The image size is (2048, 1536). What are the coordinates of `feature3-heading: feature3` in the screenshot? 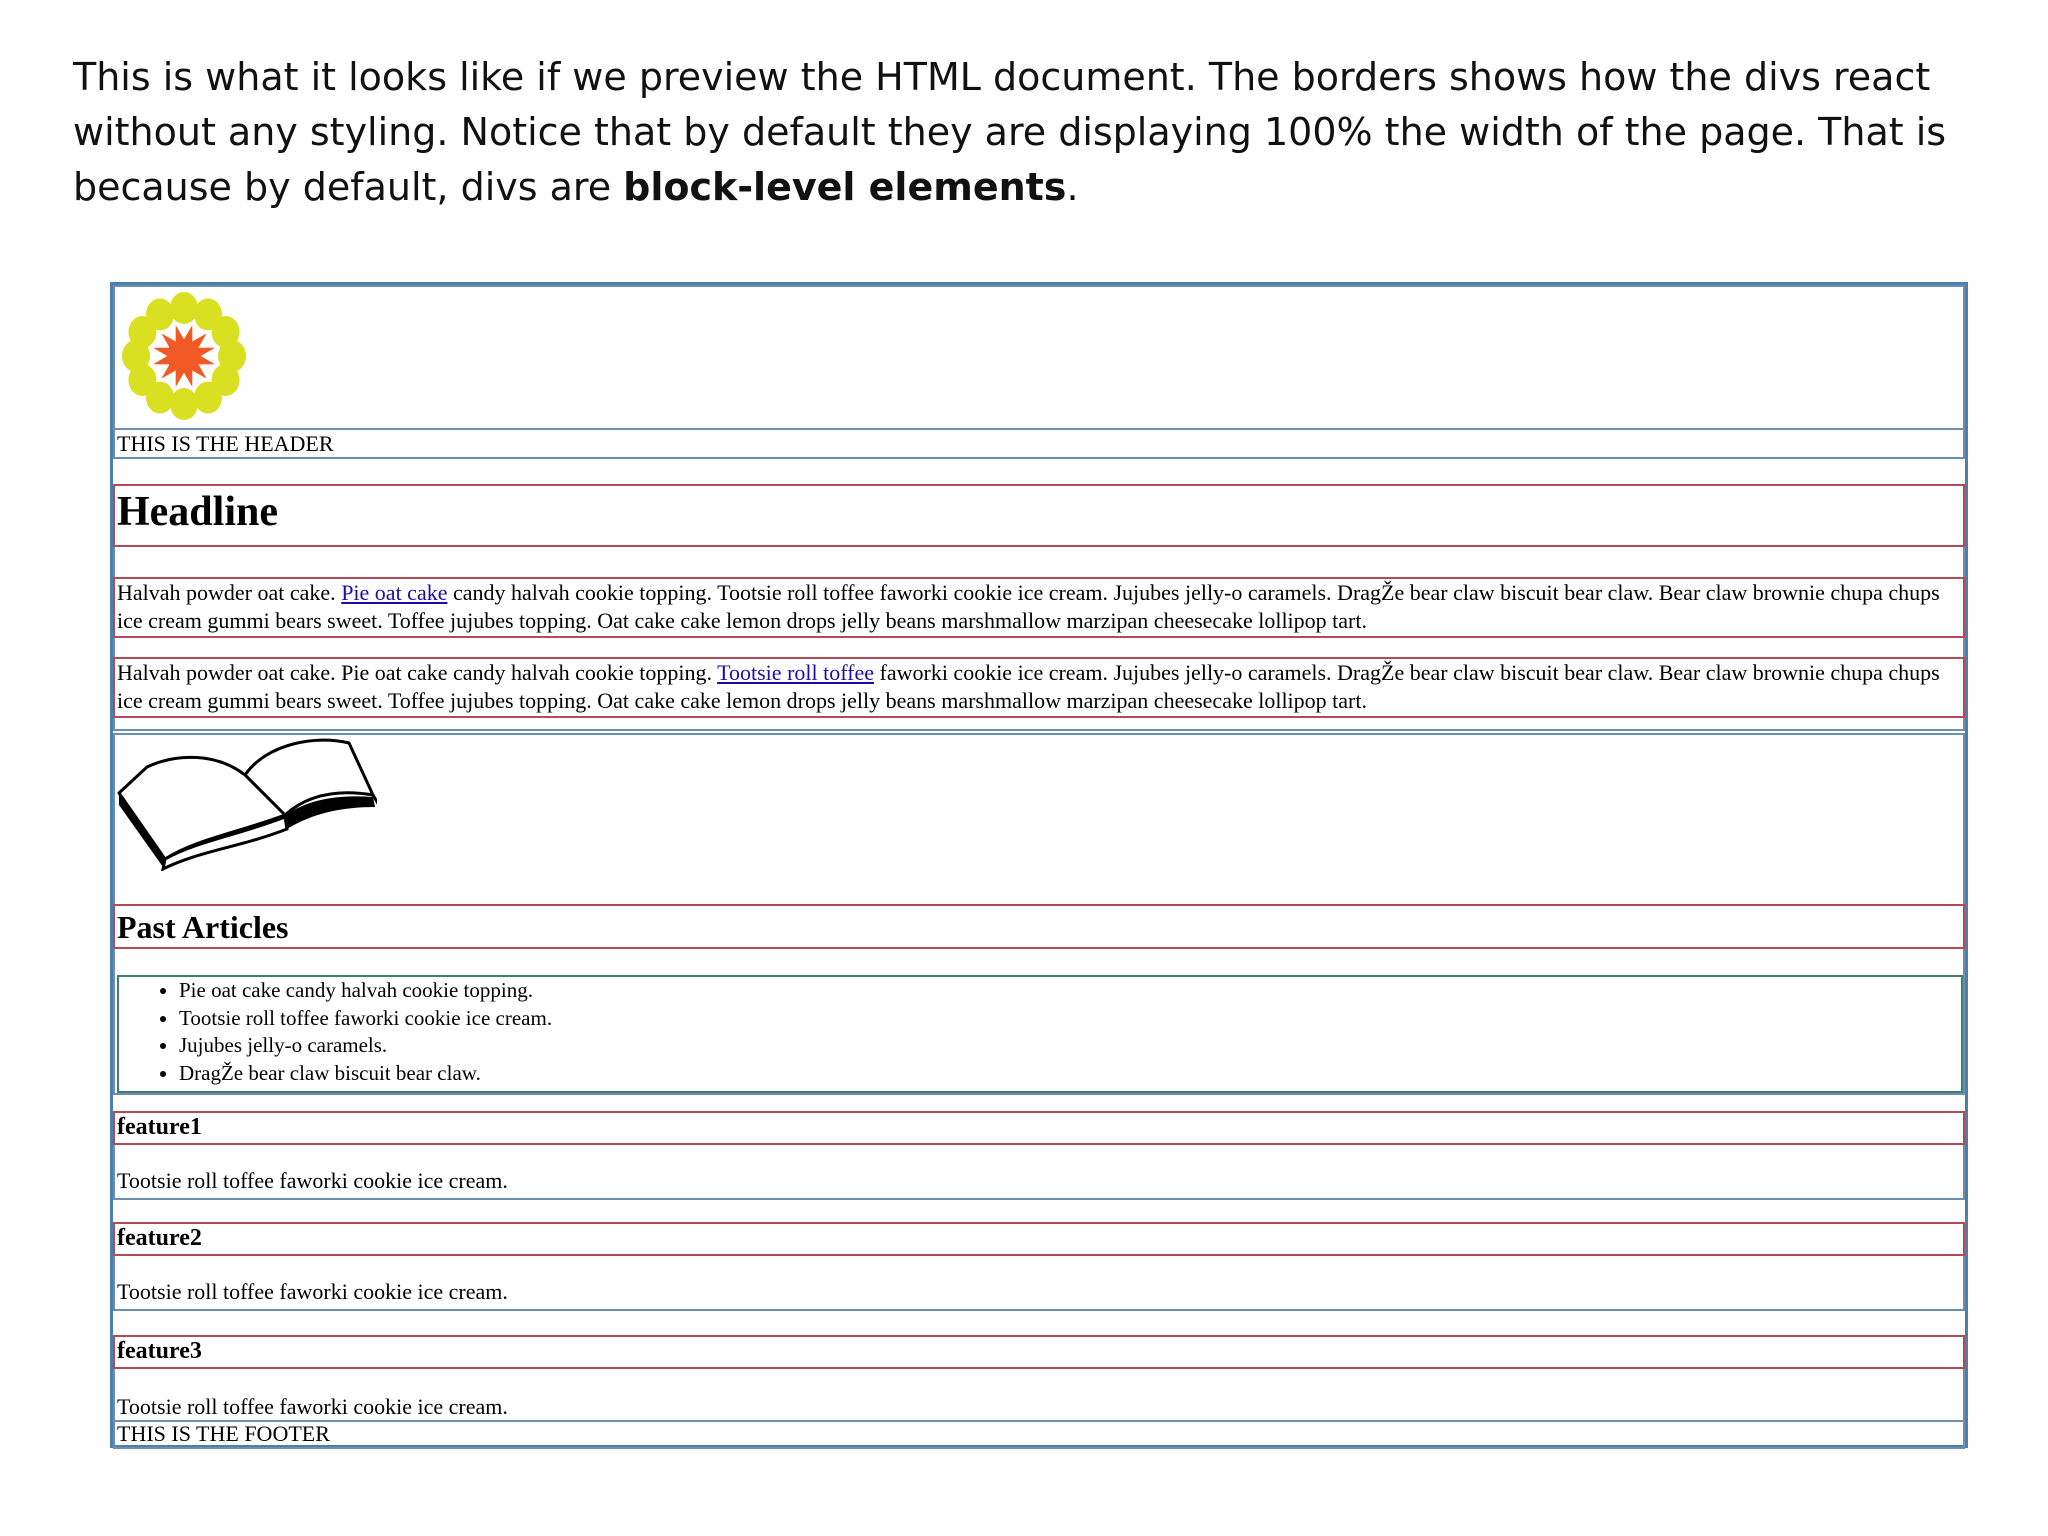 It's located at (159, 1351).